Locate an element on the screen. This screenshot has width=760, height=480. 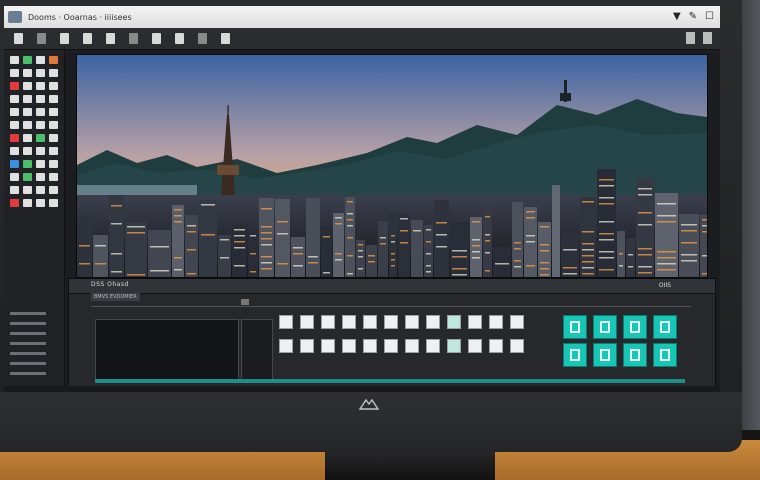
panel-toggle-icon is located at coordinates (690, 38).